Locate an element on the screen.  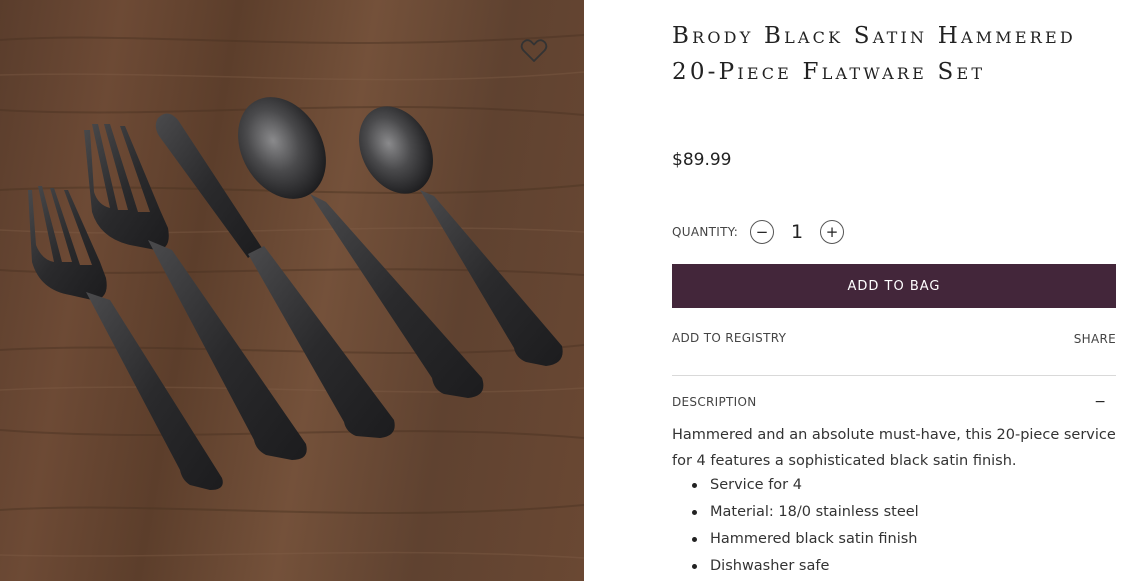
quantity-selector: QUANTITY: − 1 + is located at coordinates (758, 232).